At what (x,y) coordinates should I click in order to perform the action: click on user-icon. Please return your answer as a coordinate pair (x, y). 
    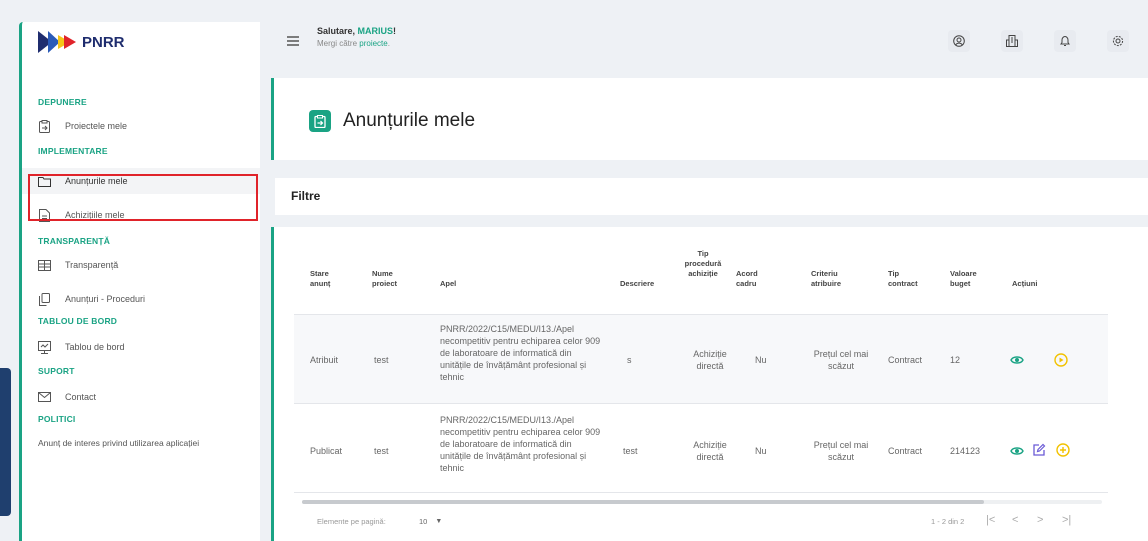
    Looking at the image, I should click on (959, 41).